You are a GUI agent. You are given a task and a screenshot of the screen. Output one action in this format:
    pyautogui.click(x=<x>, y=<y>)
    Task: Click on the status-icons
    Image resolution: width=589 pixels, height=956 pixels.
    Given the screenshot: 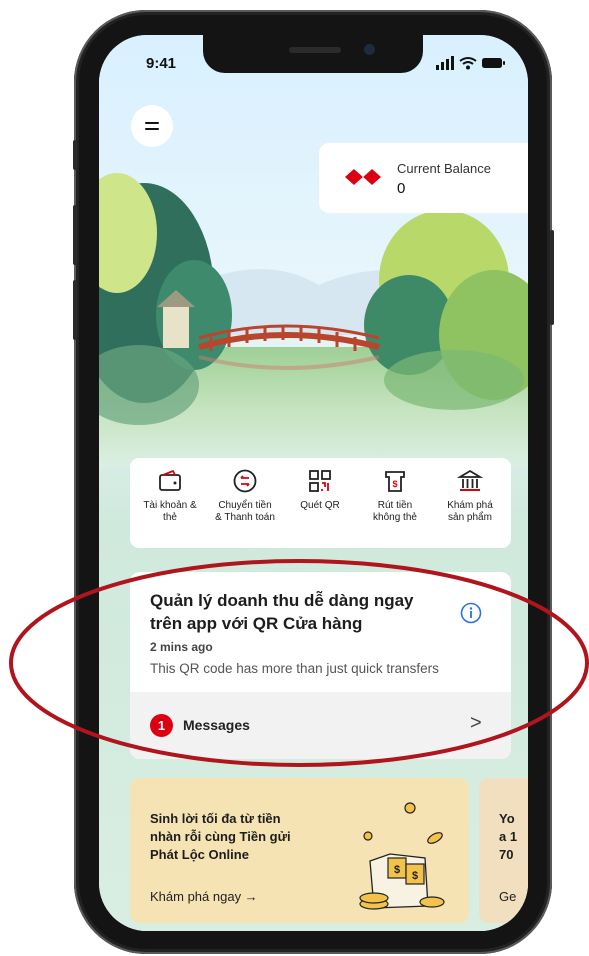 What is the action you would take?
    pyautogui.click(x=470, y=63)
    